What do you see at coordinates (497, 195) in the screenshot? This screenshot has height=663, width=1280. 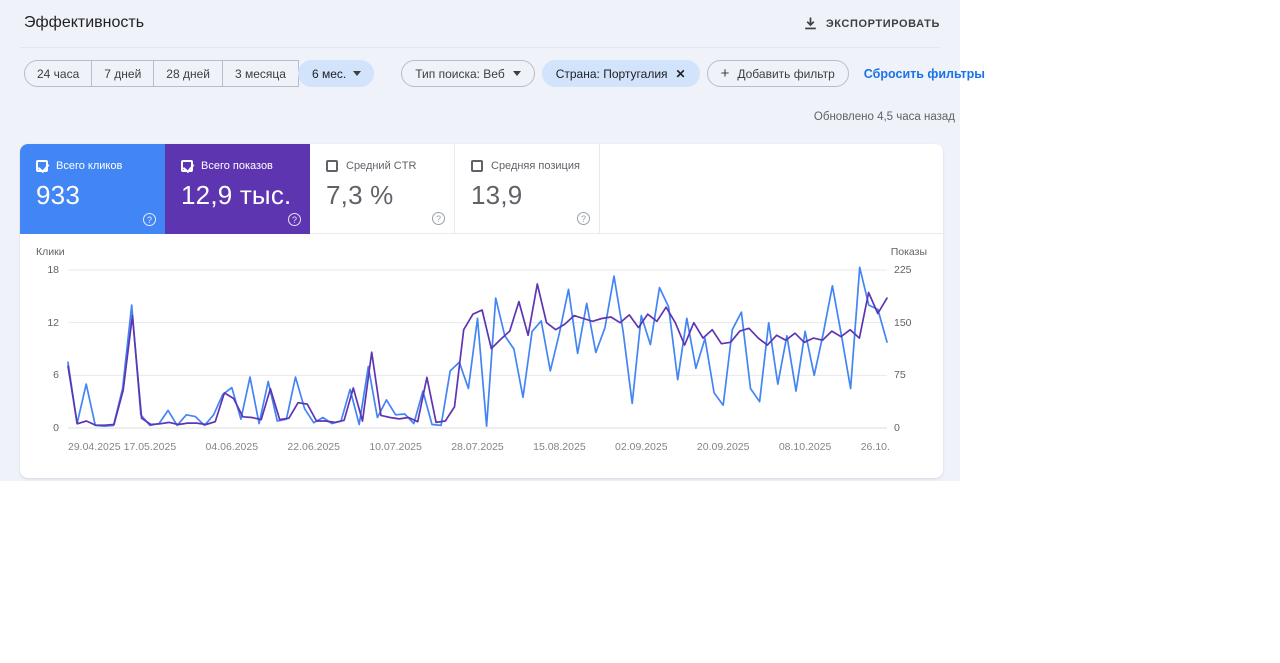 I see `metric-value: 13,9` at bounding box center [497, 195].